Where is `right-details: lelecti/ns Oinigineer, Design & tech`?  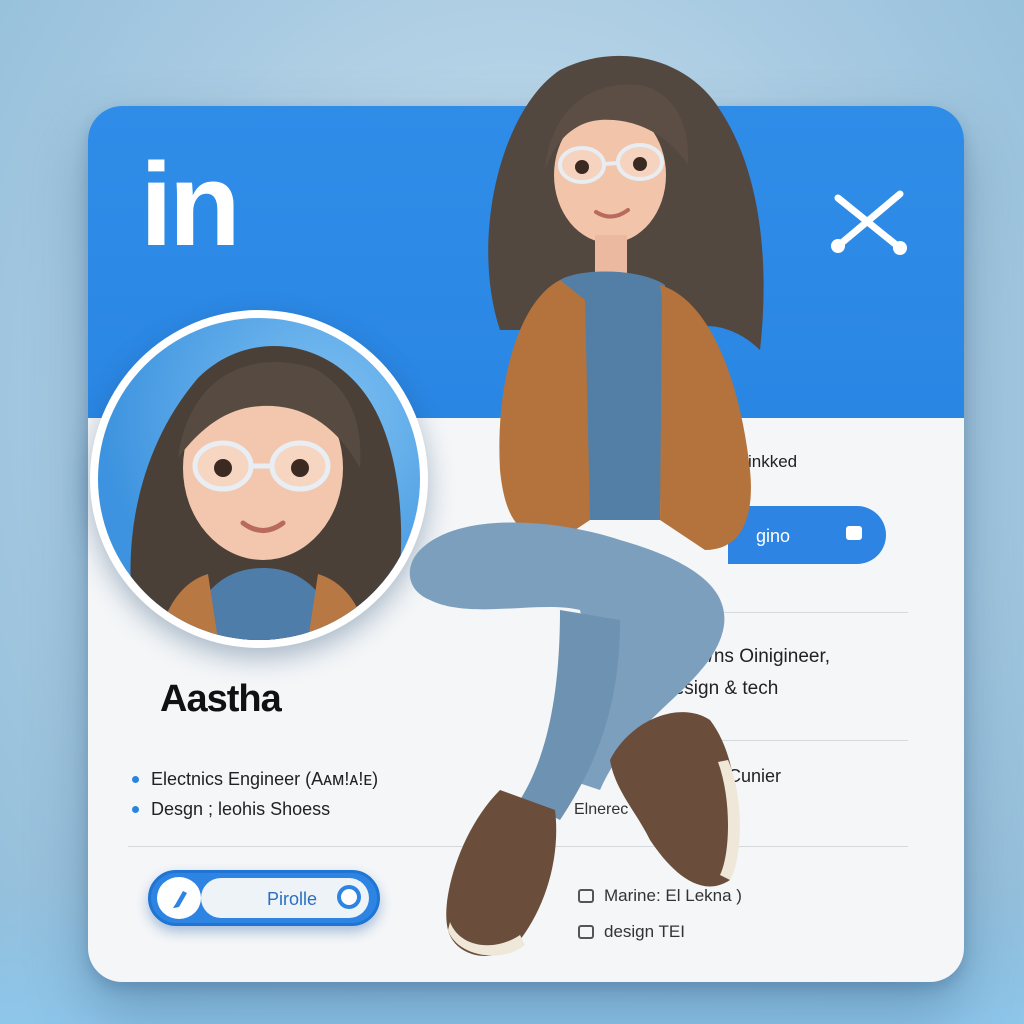 right-details: lelecti/ns Oinigineer, Design & tech is located at coordinates (745, 678).